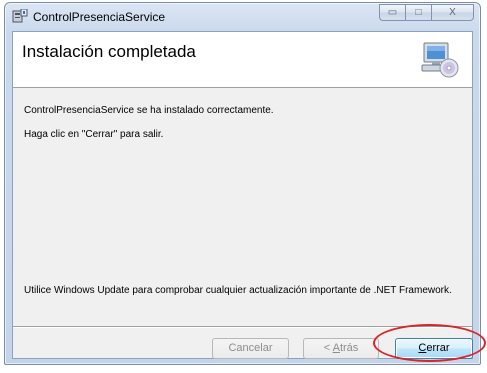 The image size is (487, 373). What do you see at coordinates (20, 16) in the screenshot?
I see `installer-app-icon` at bounding box center [20, 16].